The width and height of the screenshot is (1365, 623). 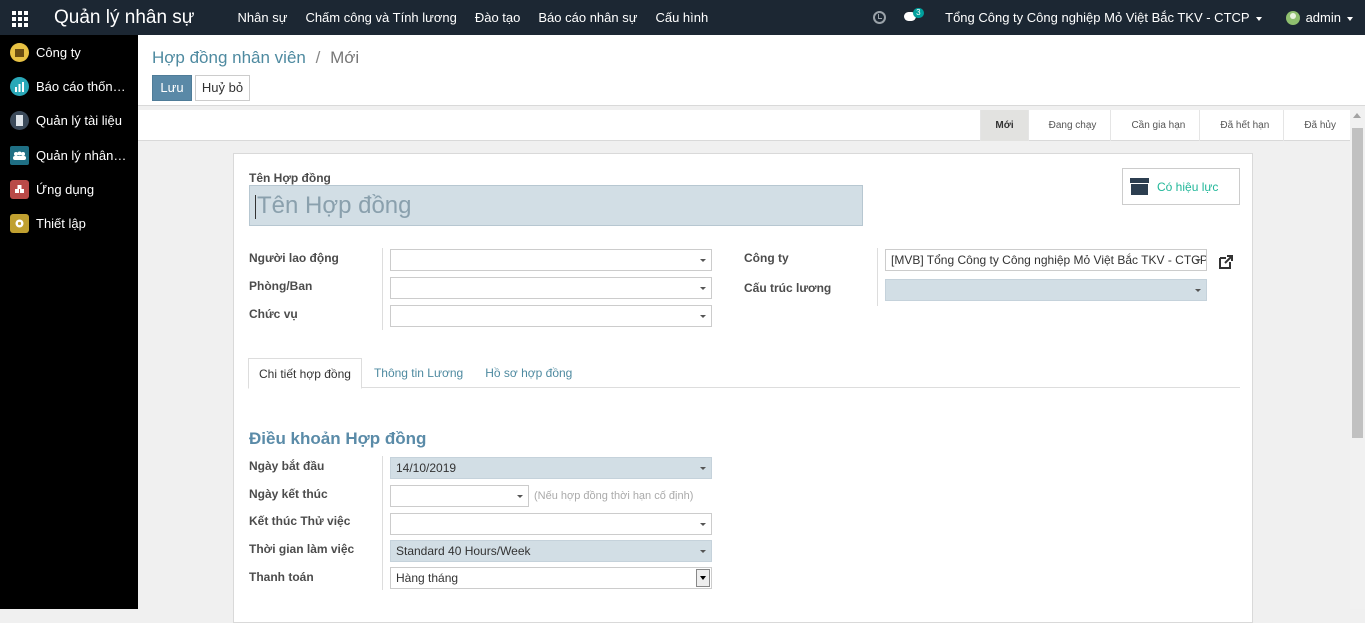 What do you see at coordinates (338, 438) in the screenshot?
I see `section-title: Điều khoản Hợp đồng` at bounding box center [338, 438].